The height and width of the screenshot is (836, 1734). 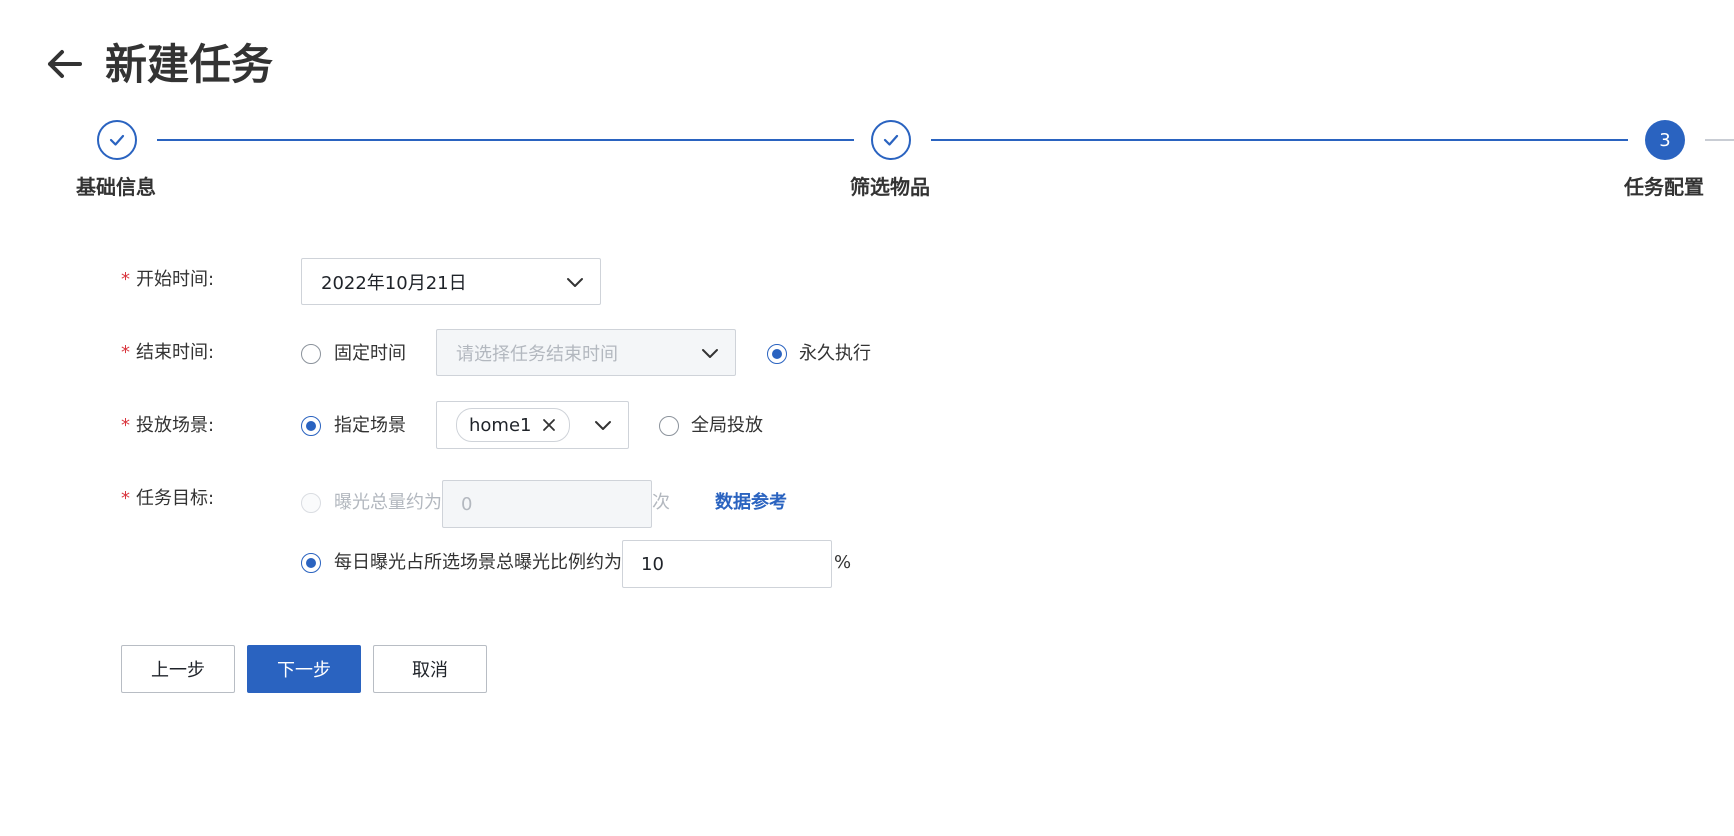 What do you see at coordinates (175, 425) in the screenshot?
I see `scene-label: 投放场景:` at bounding box center [175, 425].